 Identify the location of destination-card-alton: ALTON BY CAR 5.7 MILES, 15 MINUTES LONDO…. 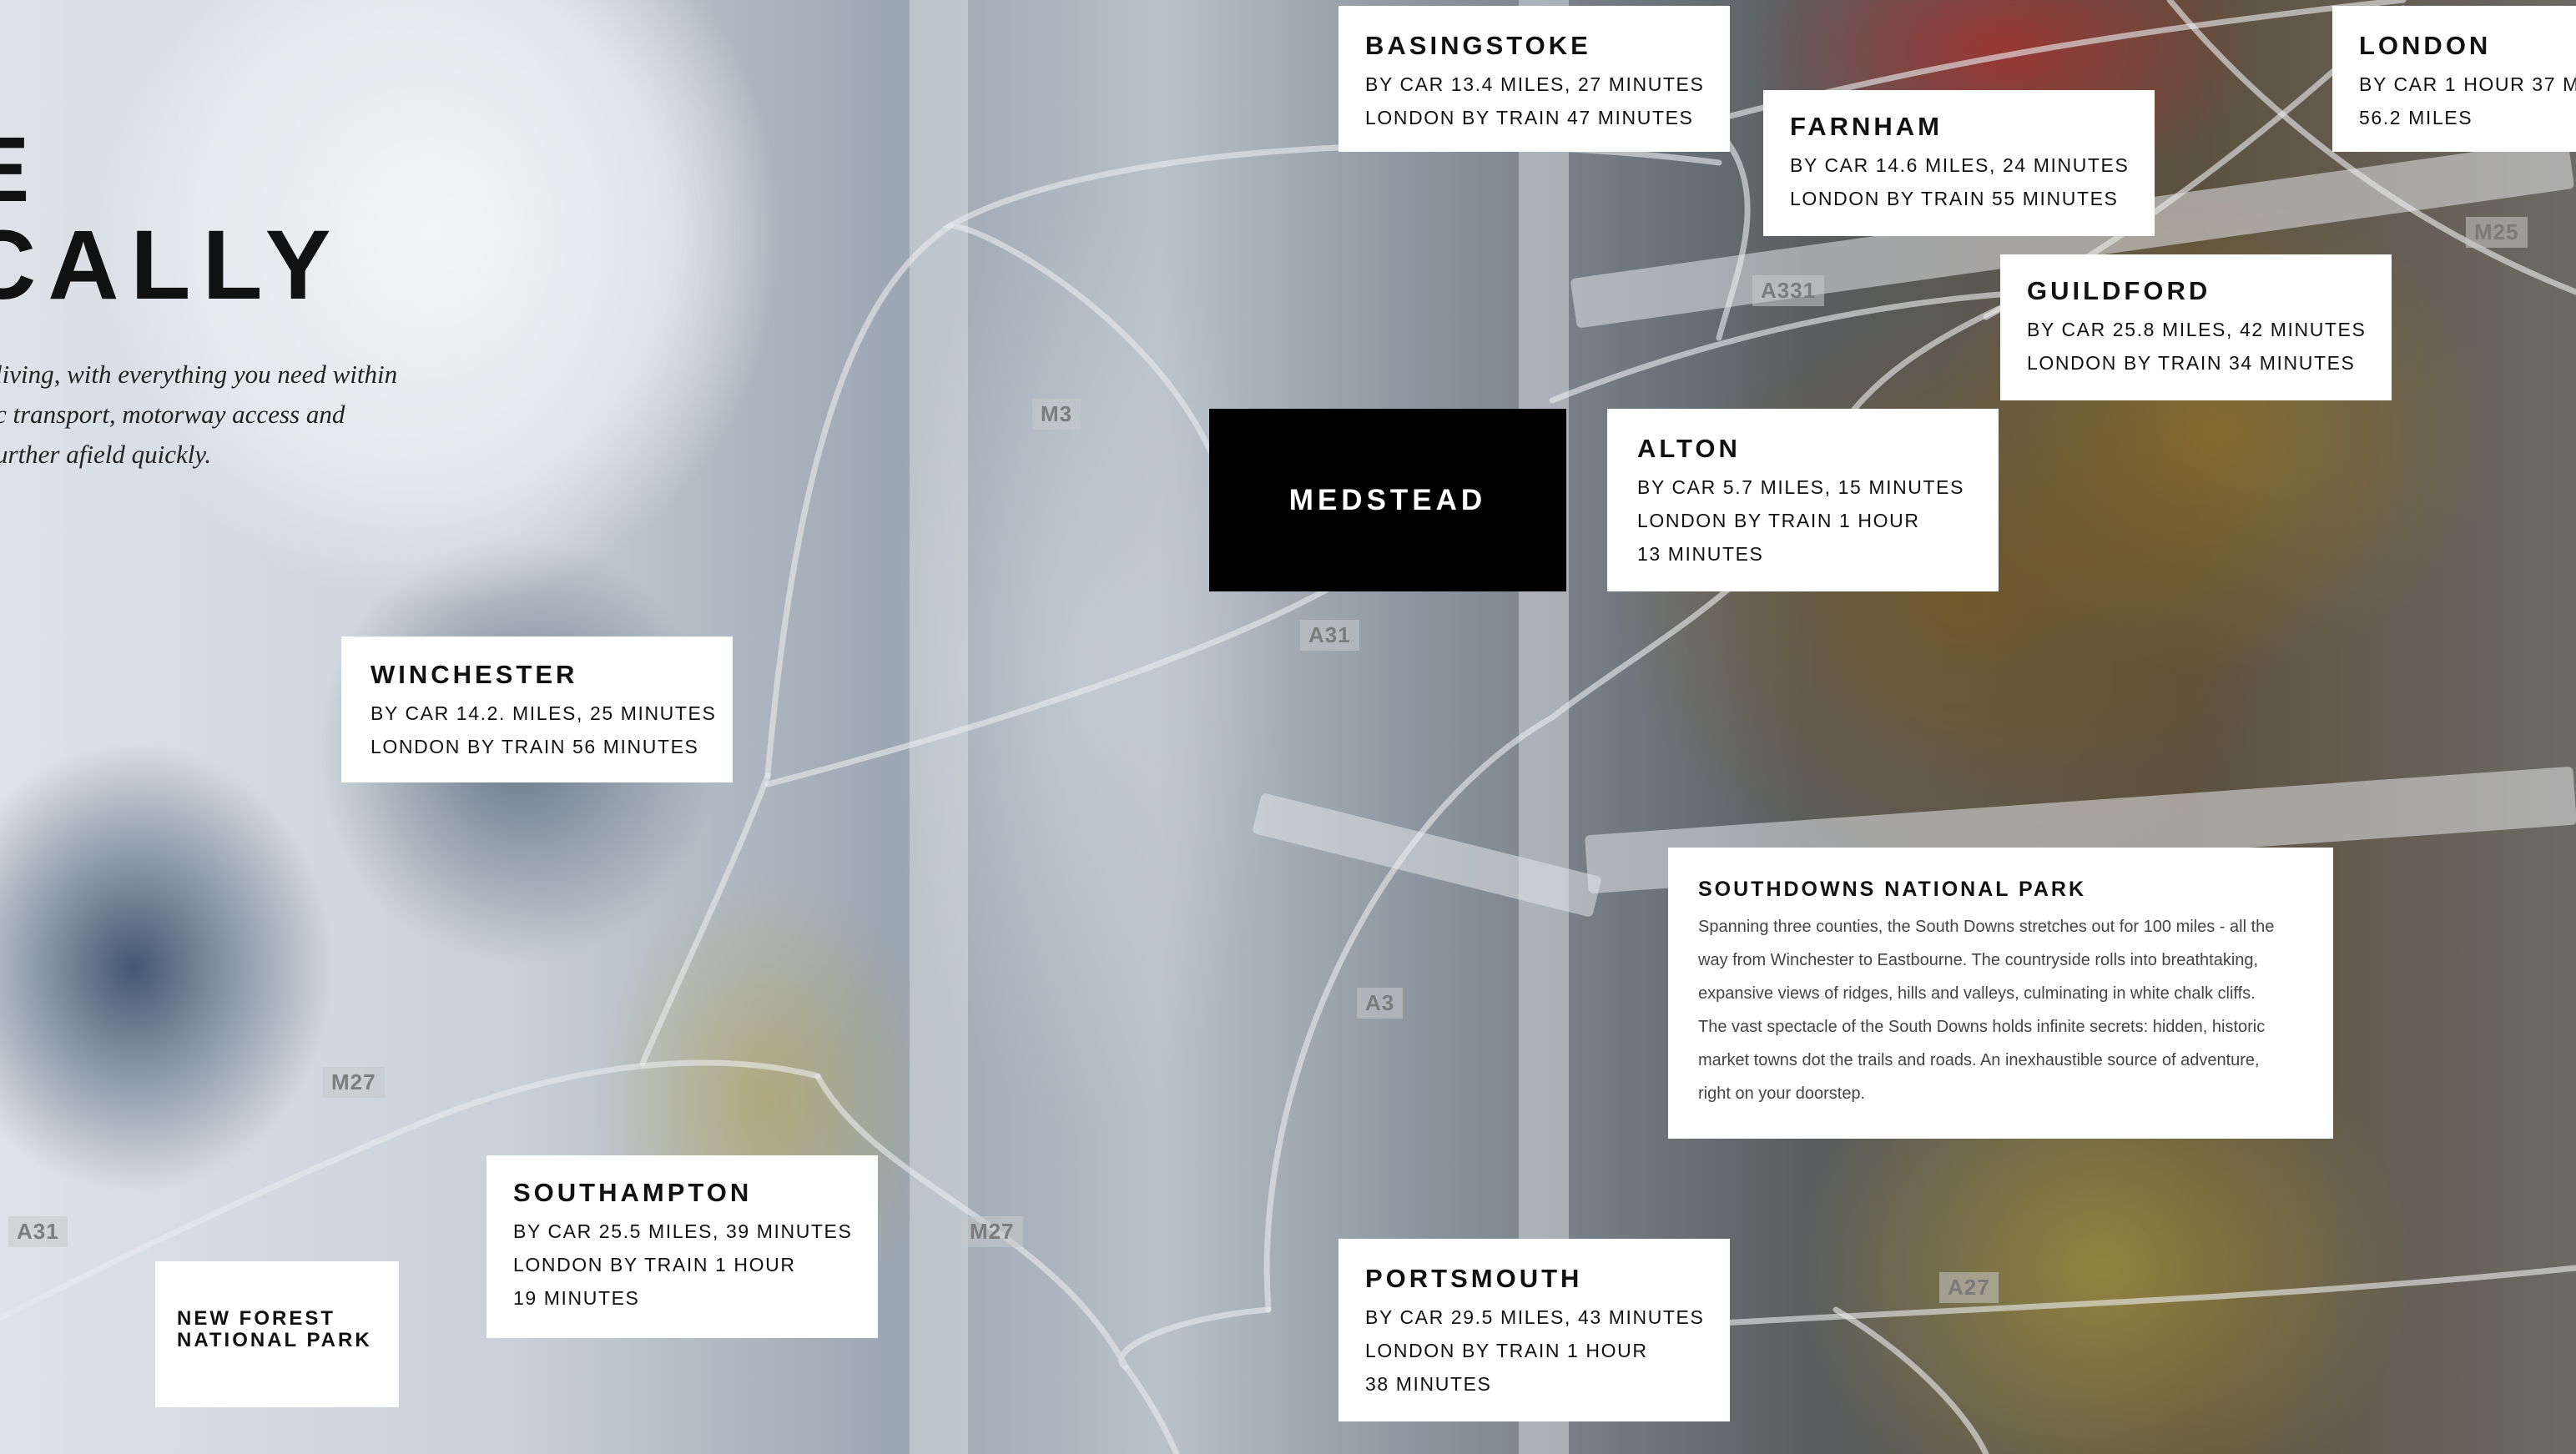
(1803, 500).